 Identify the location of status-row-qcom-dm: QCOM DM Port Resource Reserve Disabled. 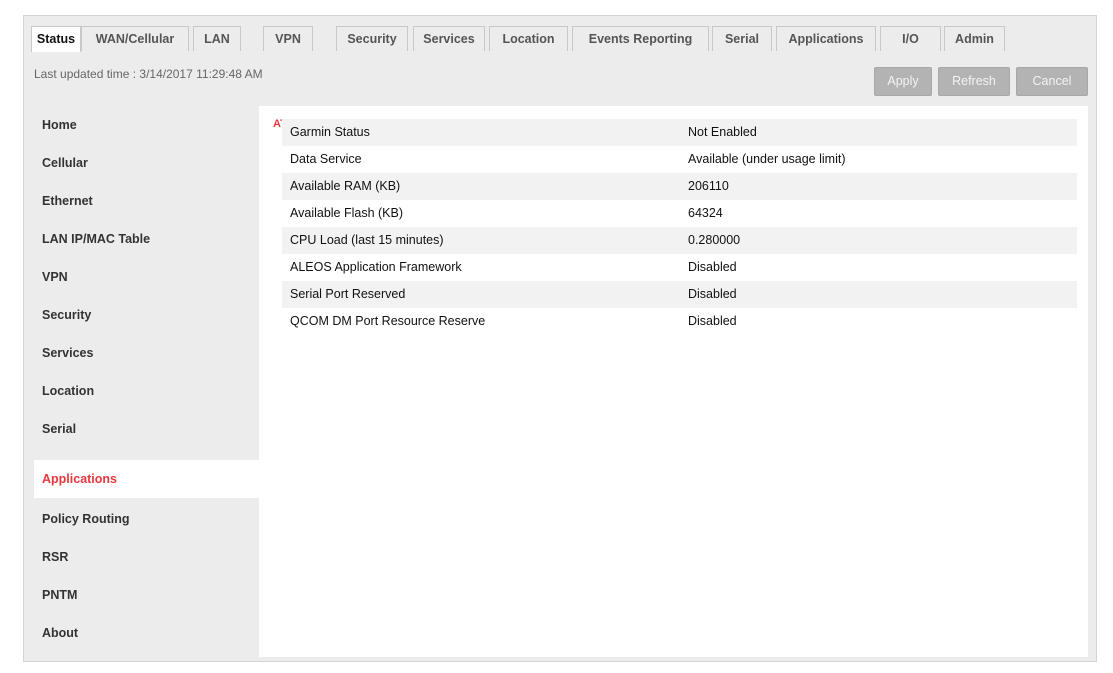
(679, 321).